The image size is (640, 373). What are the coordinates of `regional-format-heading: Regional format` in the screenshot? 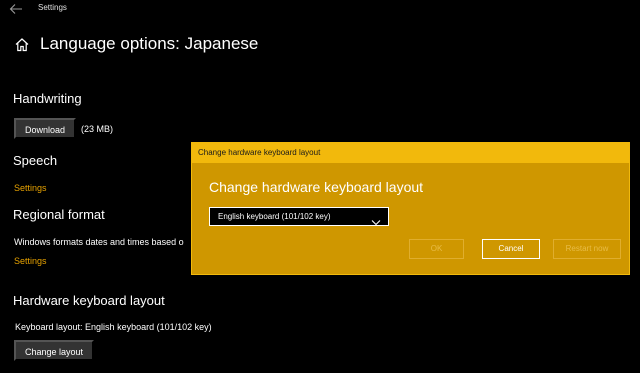 It's located at (59, 214).